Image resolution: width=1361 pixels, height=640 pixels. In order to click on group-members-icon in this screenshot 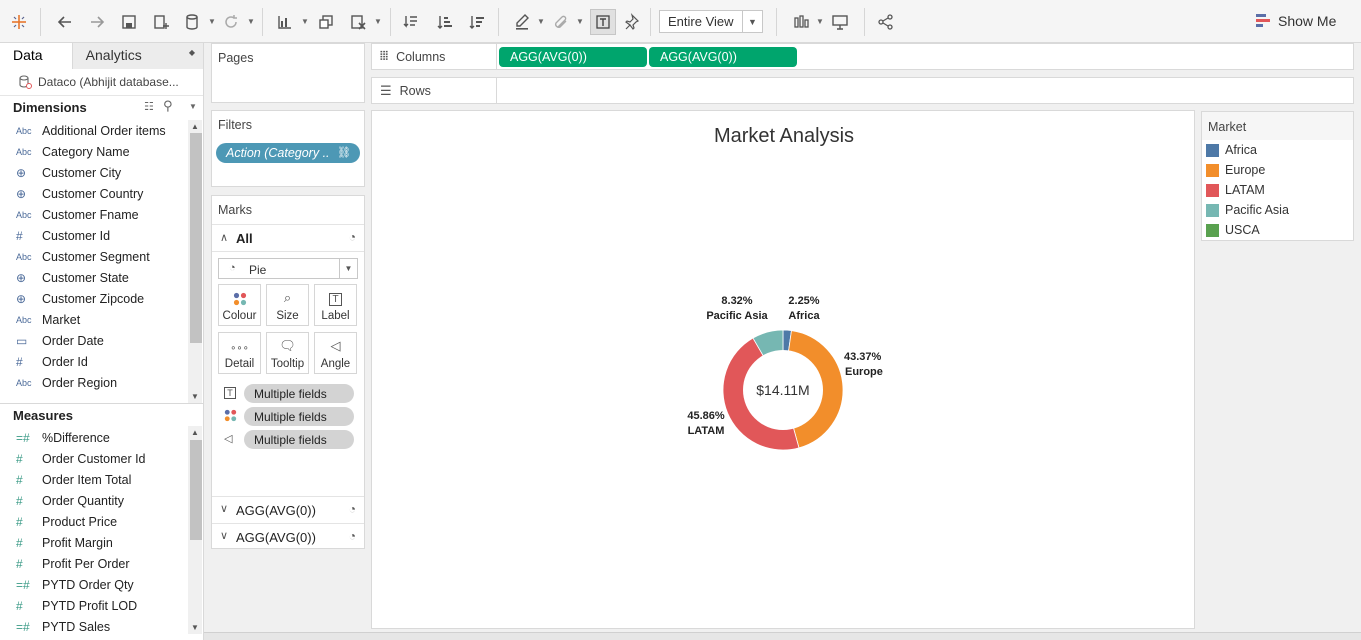, I will do `click(561, 22)`.